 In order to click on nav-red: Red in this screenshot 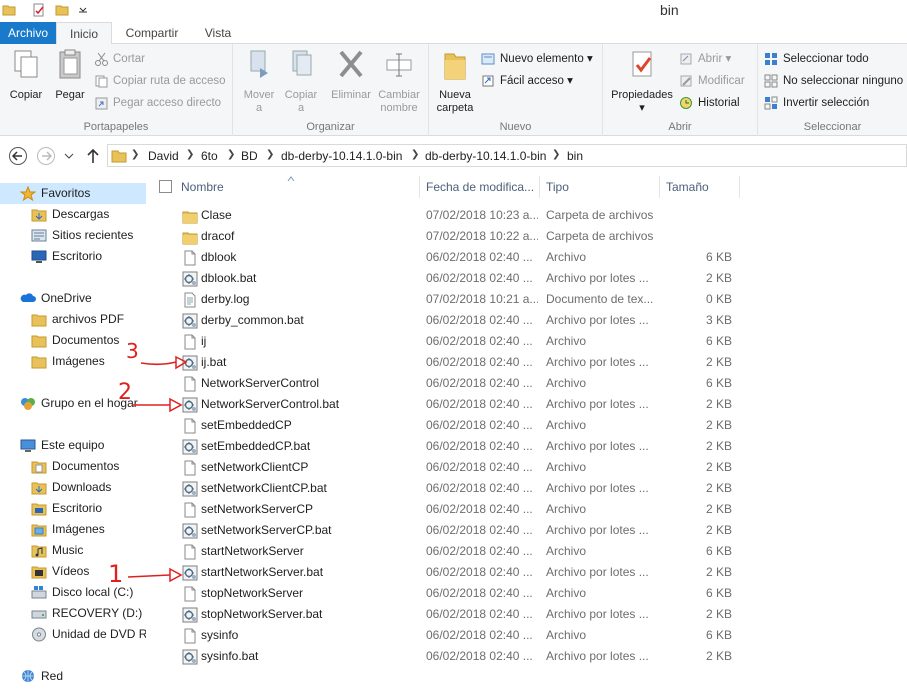, I will do `click(83, 676)`.